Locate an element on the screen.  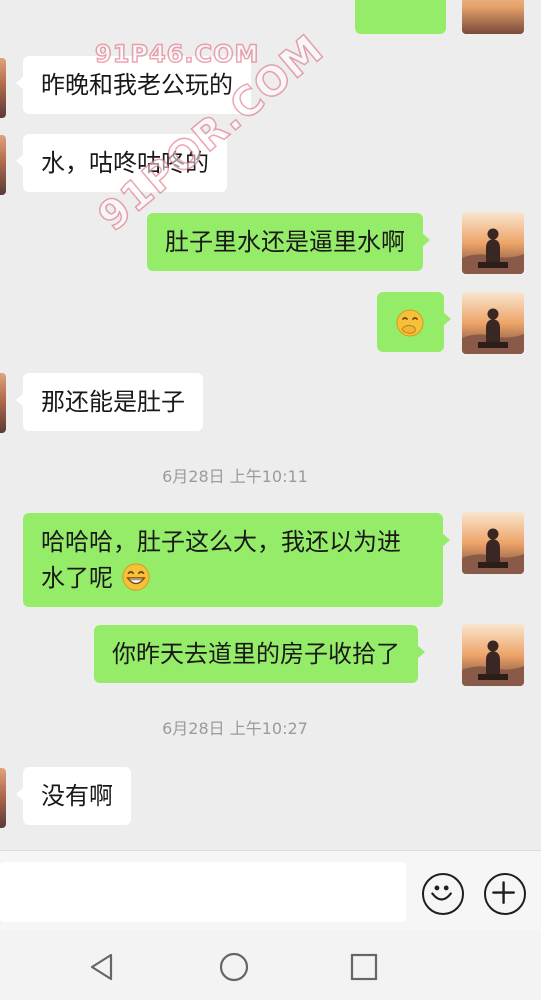
incoming-message-bubble: 那还能是肚子 is located at coordinates (109, 402).